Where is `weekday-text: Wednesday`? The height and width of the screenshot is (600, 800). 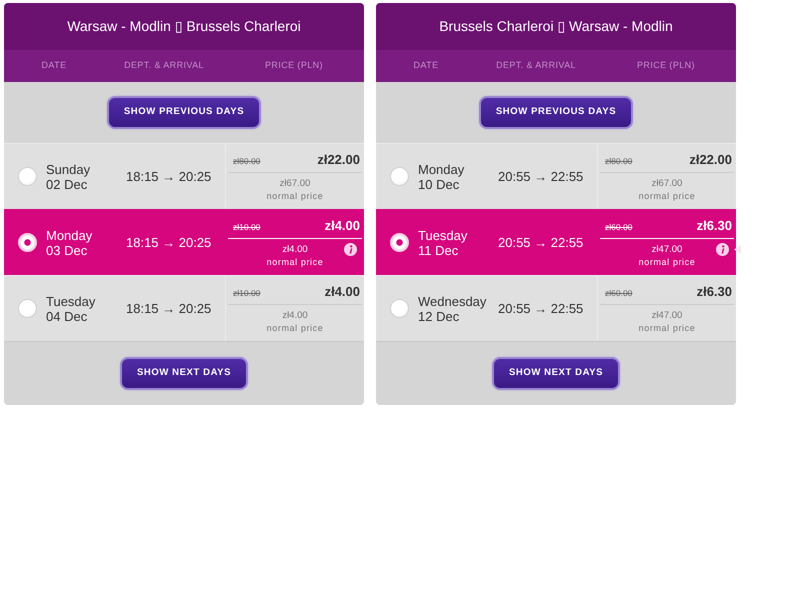 weekday-text: Wednesday is located at coordinates (453, 301).